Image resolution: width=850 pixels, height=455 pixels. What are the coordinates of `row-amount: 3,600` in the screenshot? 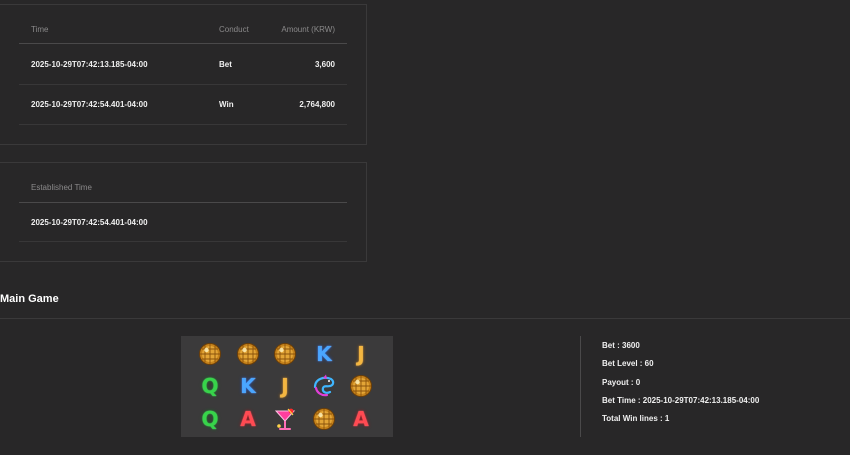 It's located at (324, 64).